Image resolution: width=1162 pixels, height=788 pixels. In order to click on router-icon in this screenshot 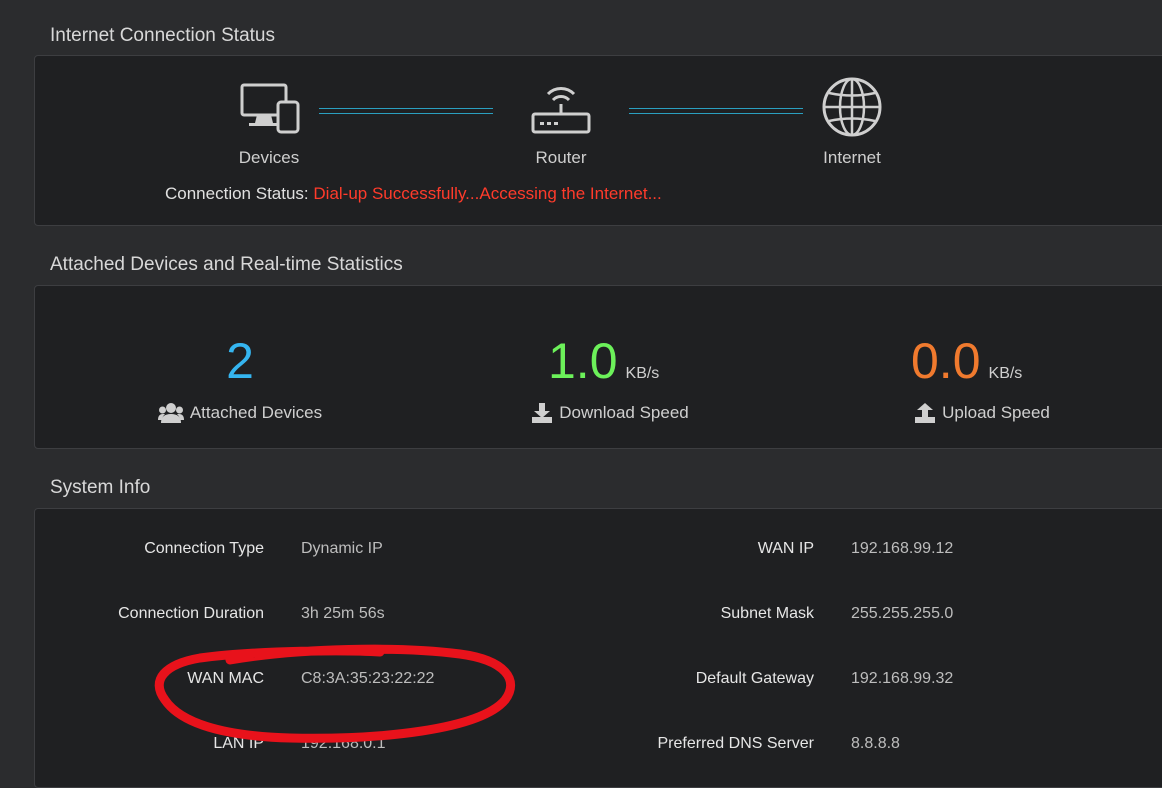, I will do `click(561, 110)`.